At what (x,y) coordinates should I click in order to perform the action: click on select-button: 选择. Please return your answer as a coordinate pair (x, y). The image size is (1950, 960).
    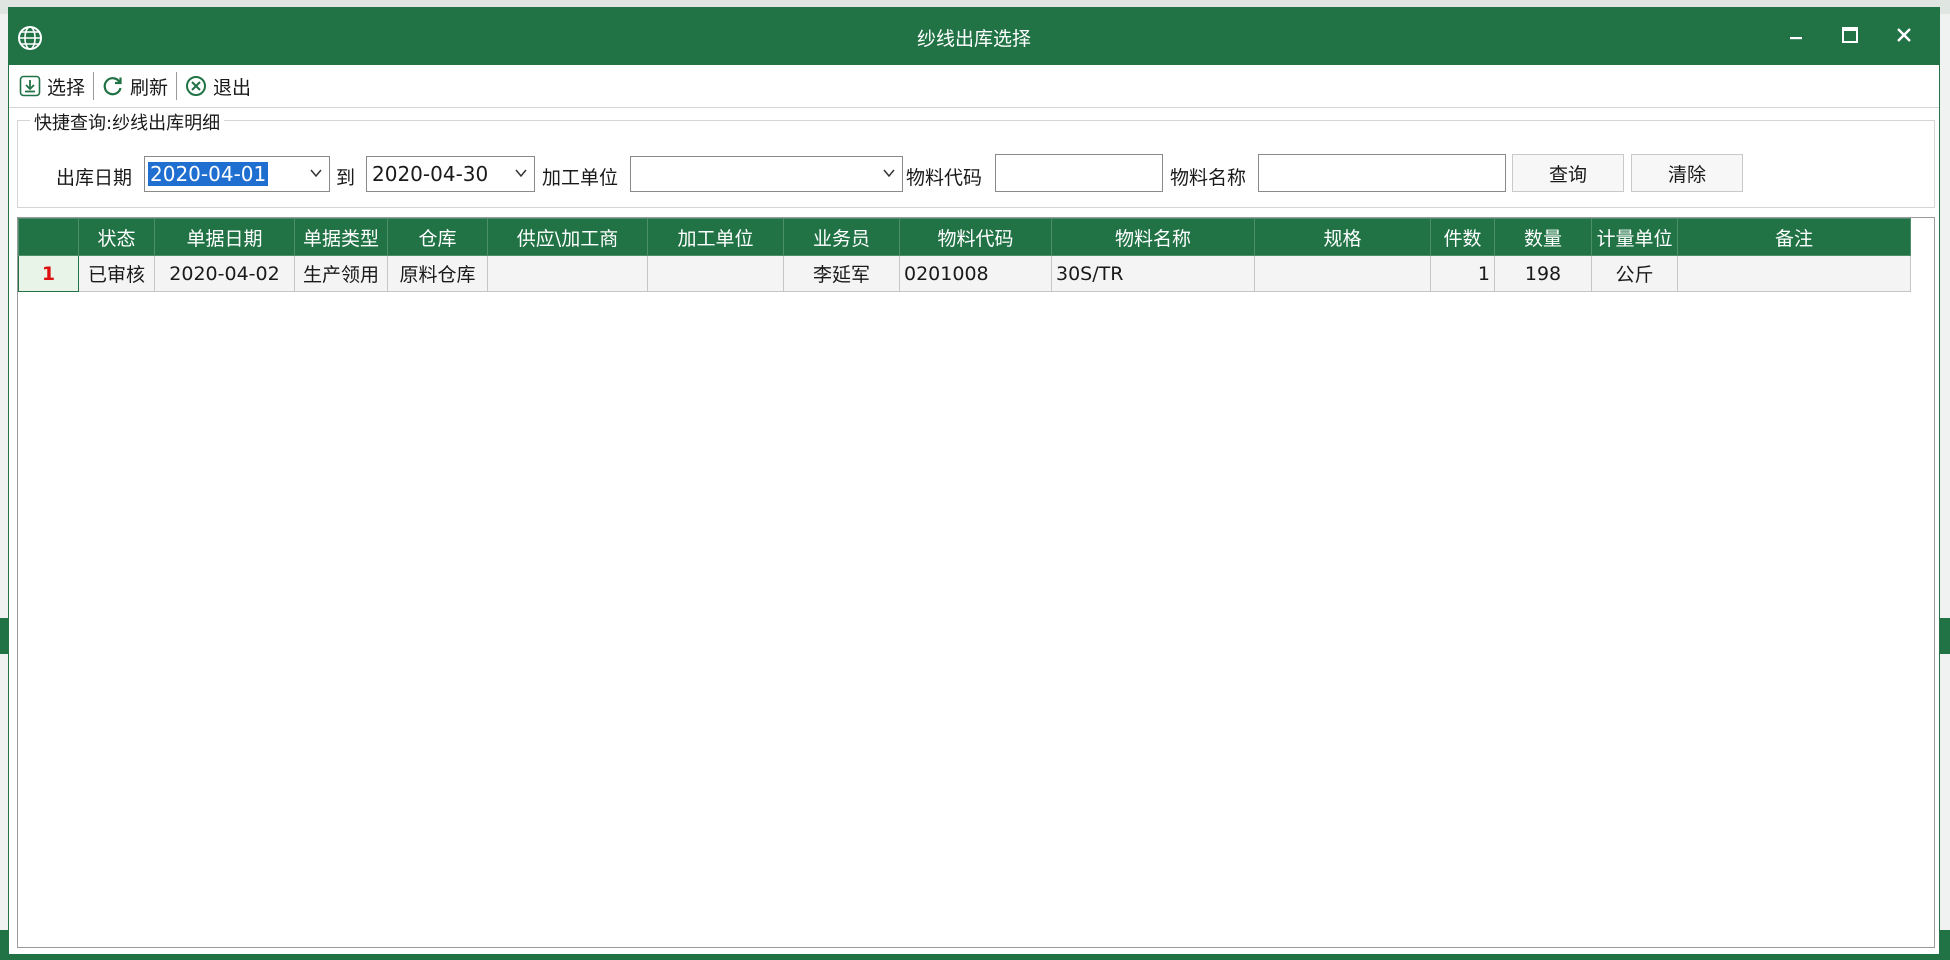
    Looking at the image, I should click on (52, 86).